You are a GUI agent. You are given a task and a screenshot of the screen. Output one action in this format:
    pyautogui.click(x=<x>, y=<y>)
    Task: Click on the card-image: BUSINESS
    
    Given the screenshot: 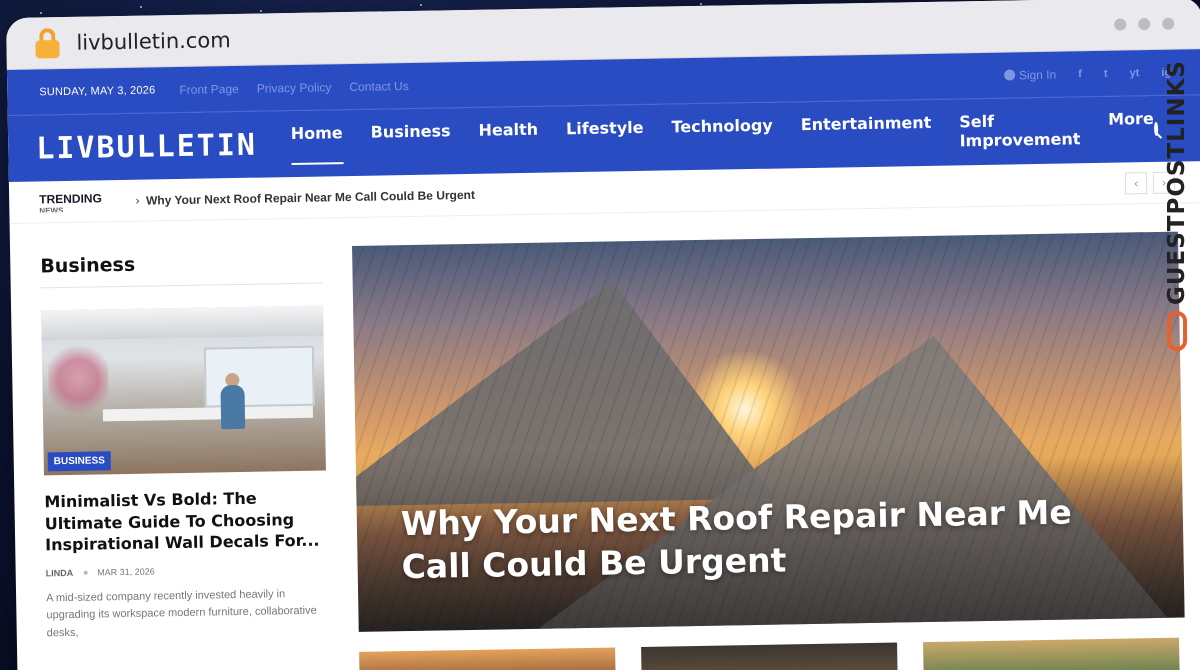 What is the action you would take?
    pyautogui.click(x=183, y=390)
    